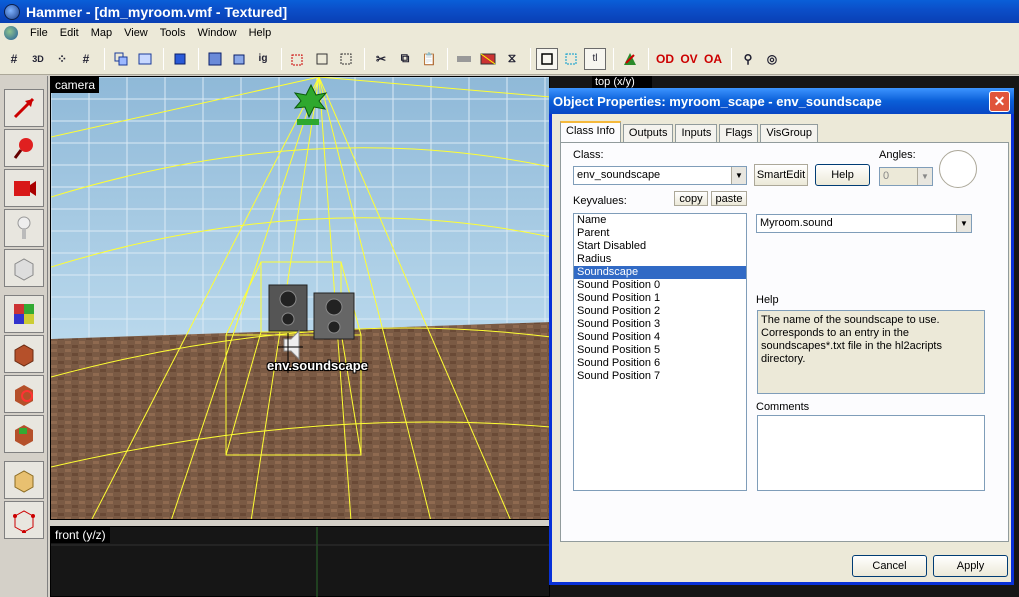 The width and height of the screenshot is (1019, 597). I want to click on cancel-button: Cancel, so click(889, 566).